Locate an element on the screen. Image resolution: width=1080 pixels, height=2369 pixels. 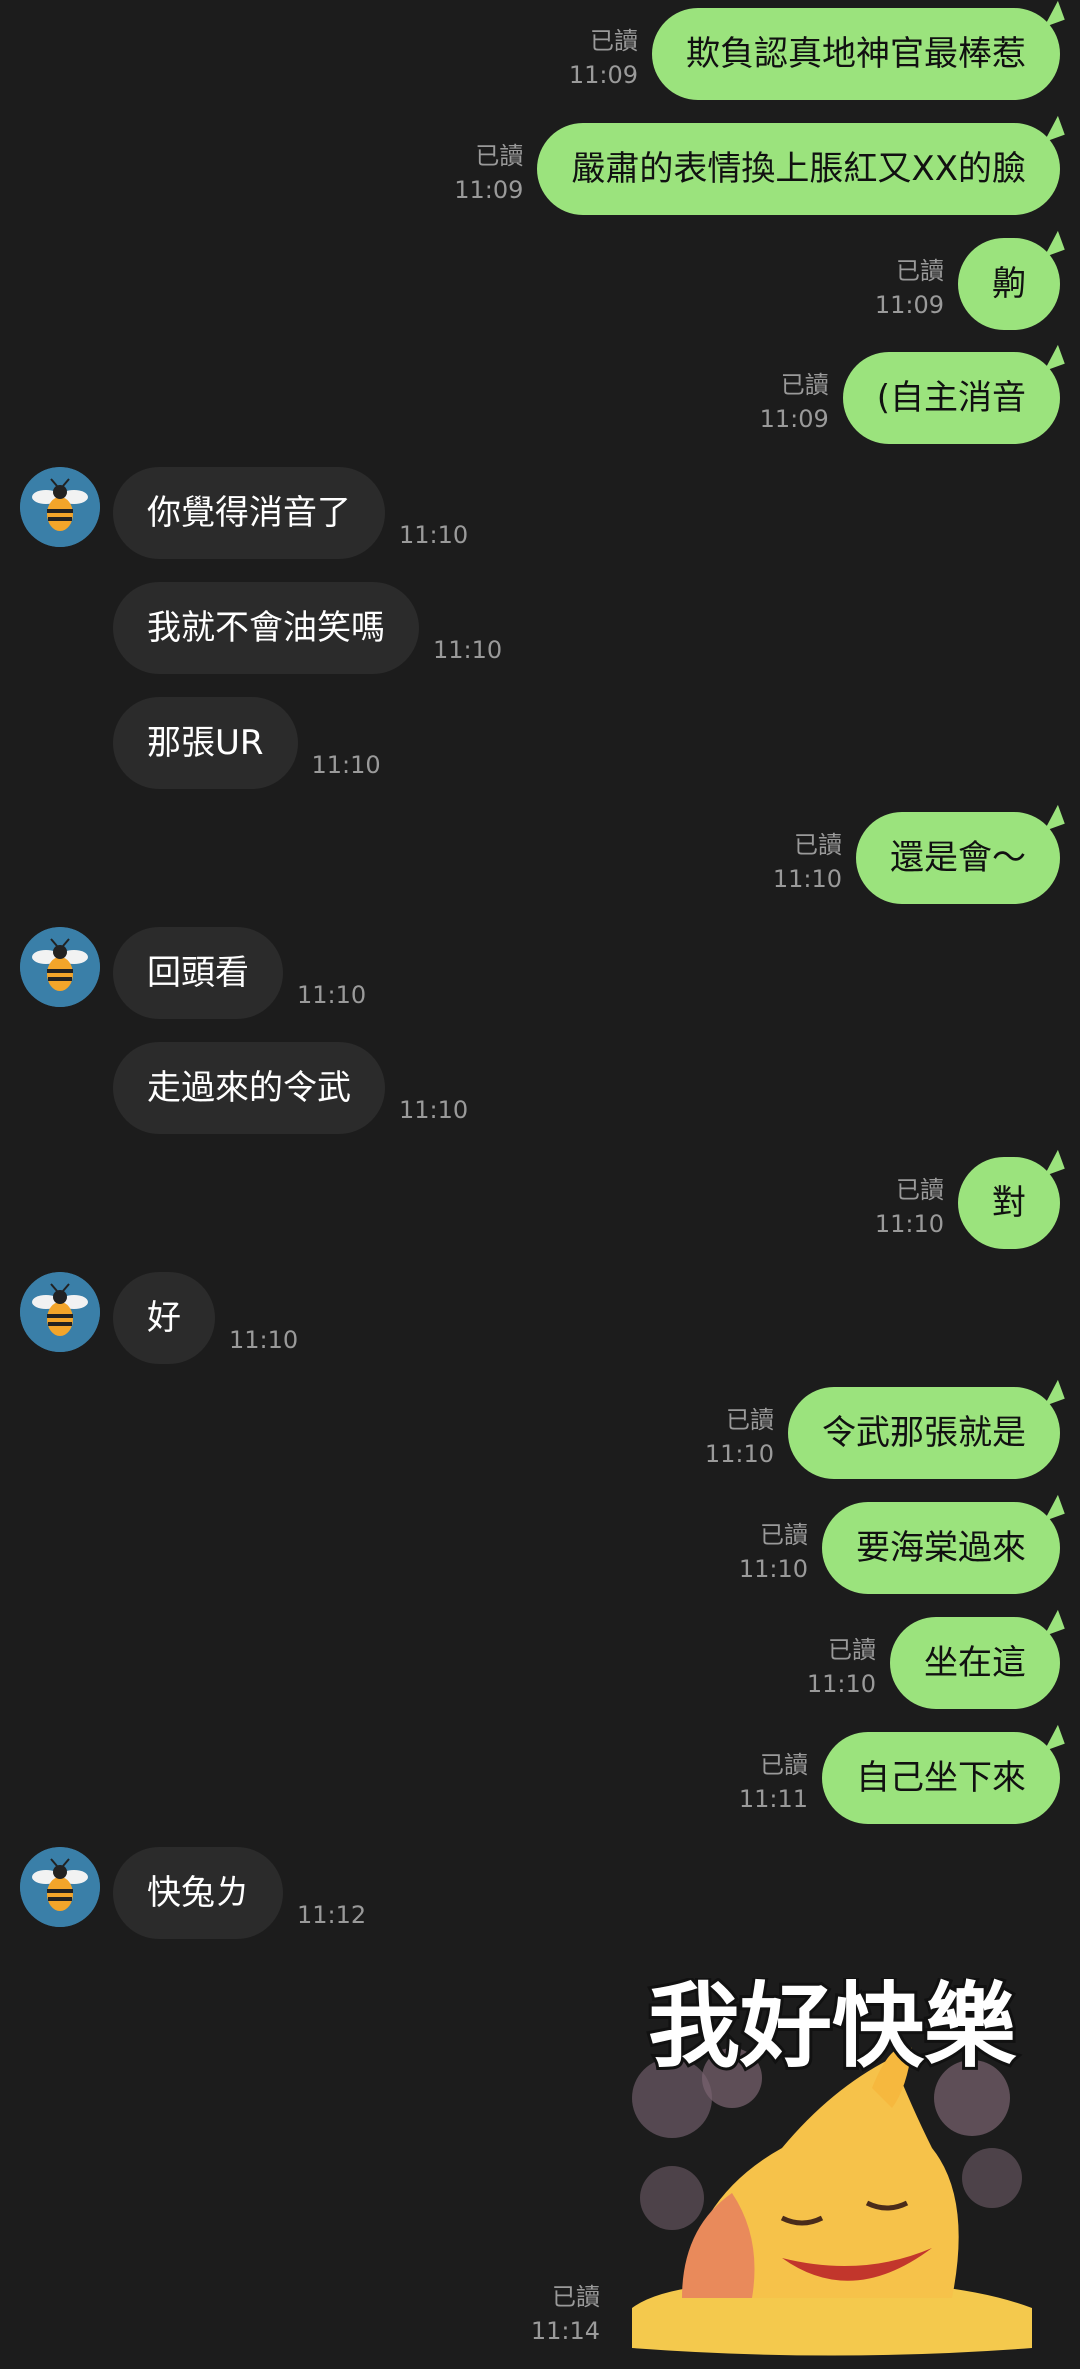
incoming-message-bubble: 我就不會油笑嗎 is located at coordinates (266, 628).